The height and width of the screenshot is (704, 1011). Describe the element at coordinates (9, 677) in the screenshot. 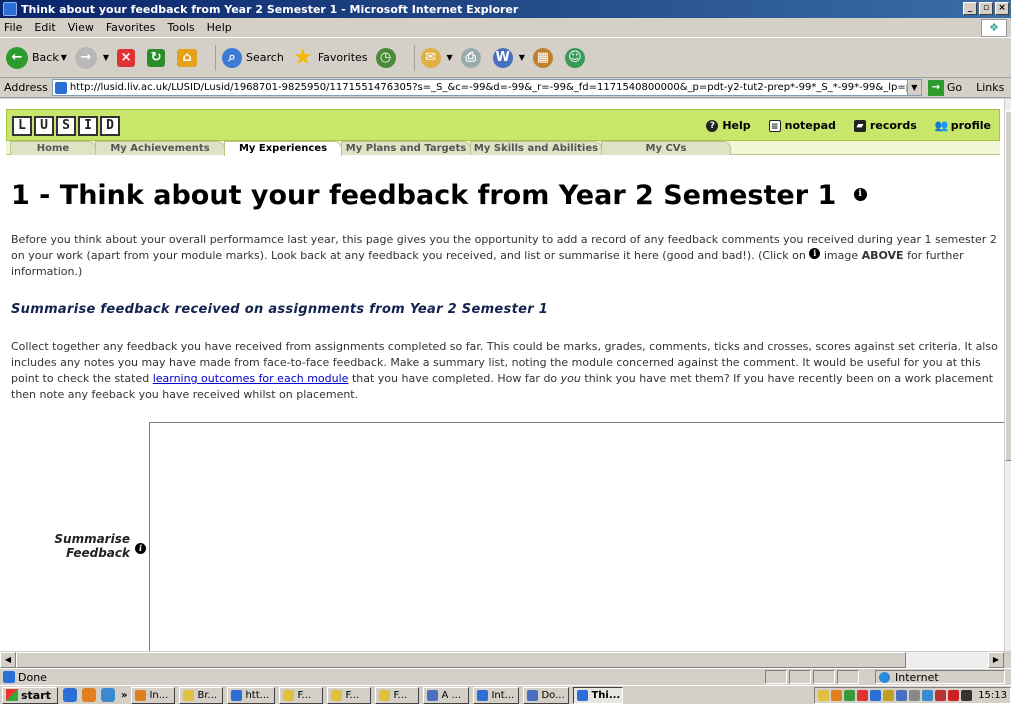

I see `page-icon` at that location.